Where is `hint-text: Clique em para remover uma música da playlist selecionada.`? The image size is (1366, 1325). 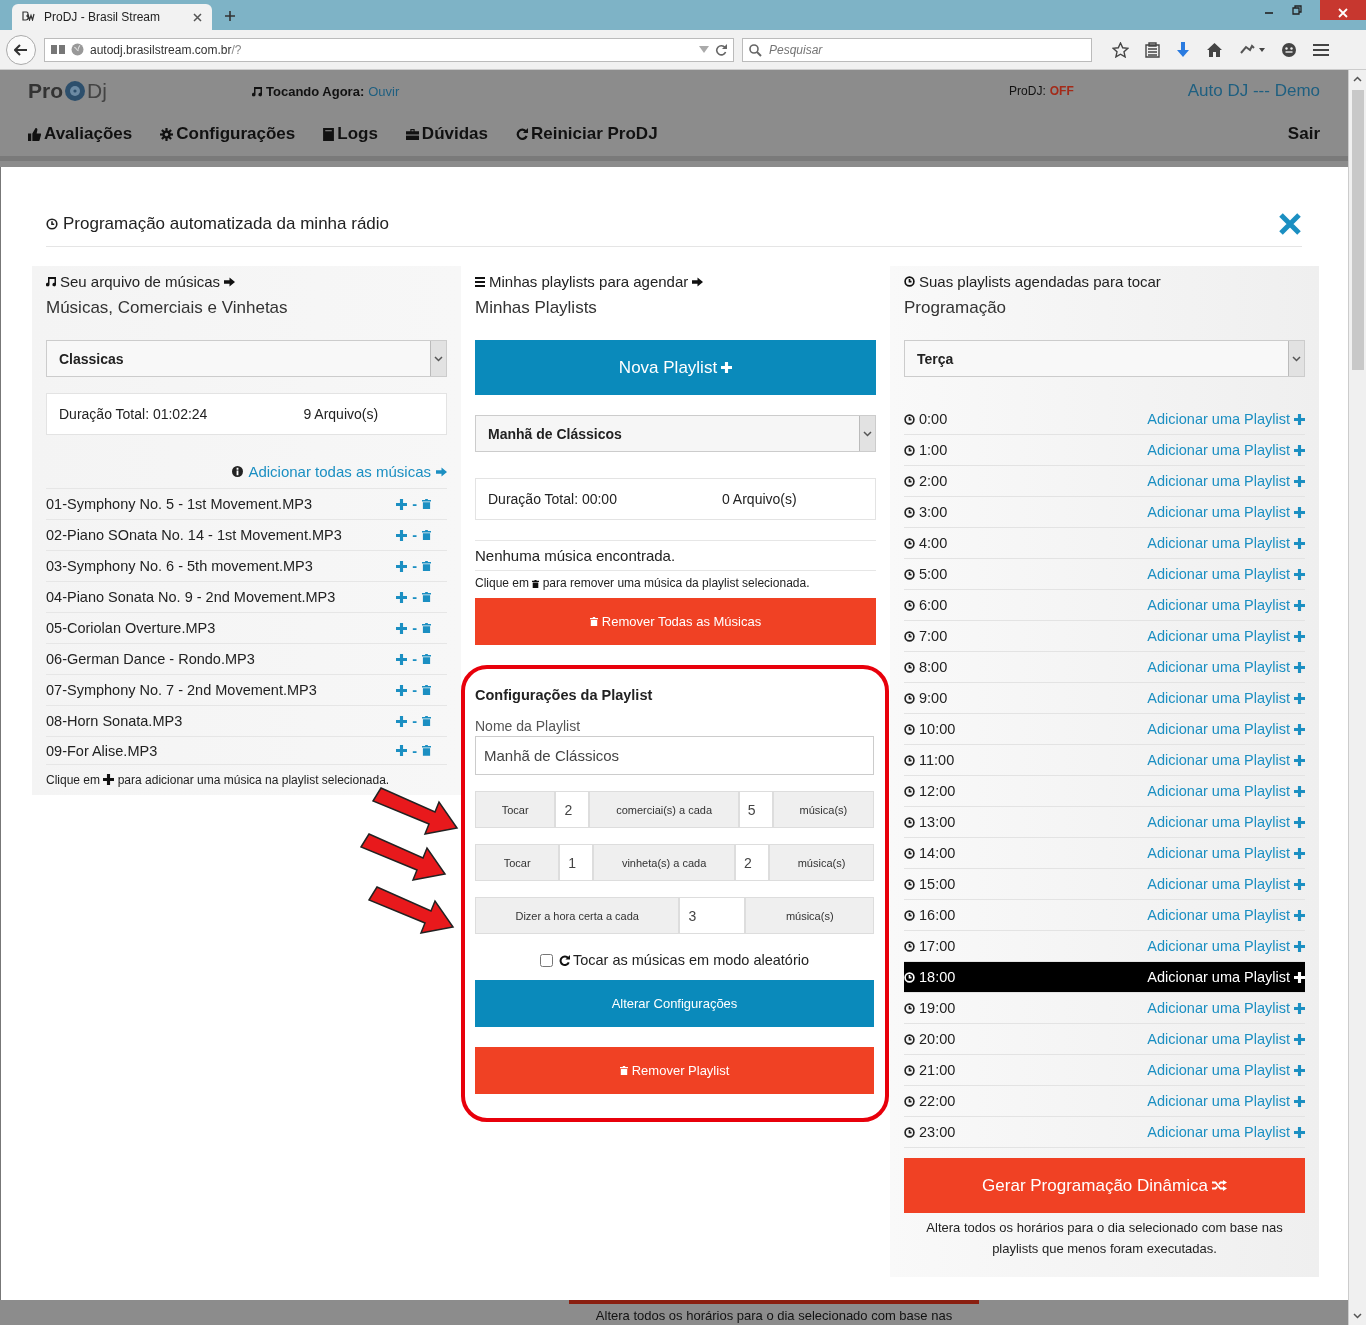
hint-text: Clique em para remover uma música da playlist selecionada. is located at coordinates (643, 583).